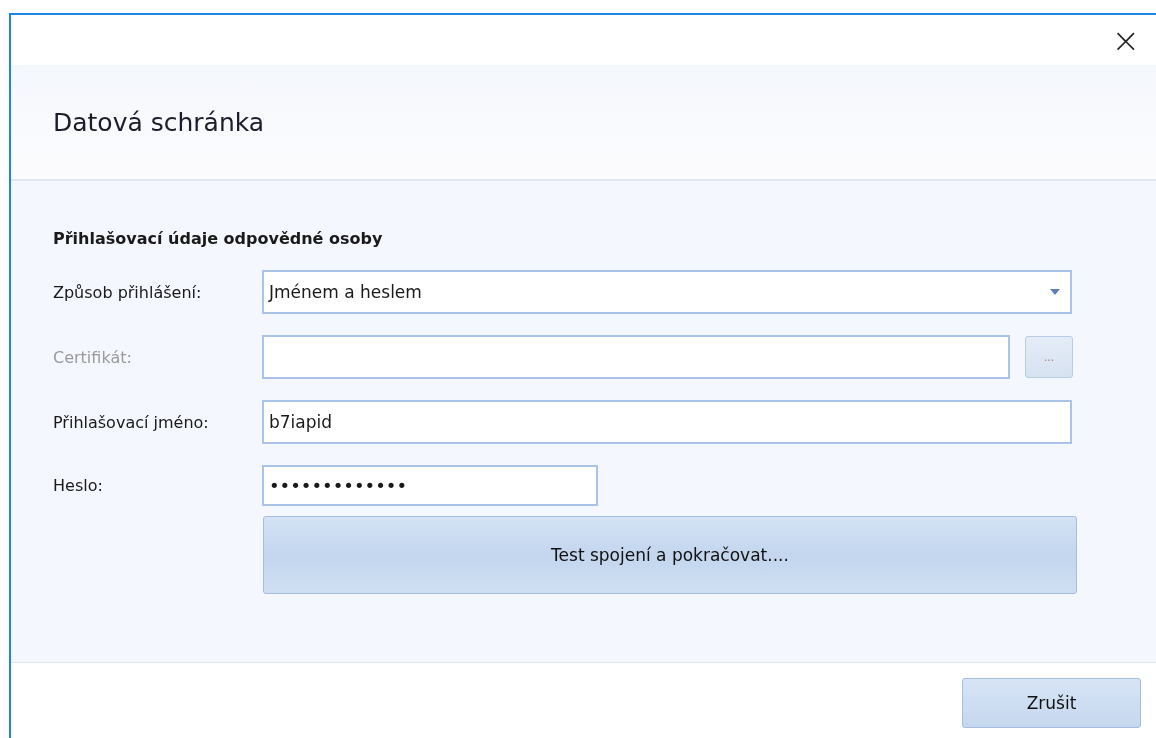  What do you see at coordinates (1125, 40) in the screenshot?
I see `close-button: ×` at bounding box center [1125, 40].